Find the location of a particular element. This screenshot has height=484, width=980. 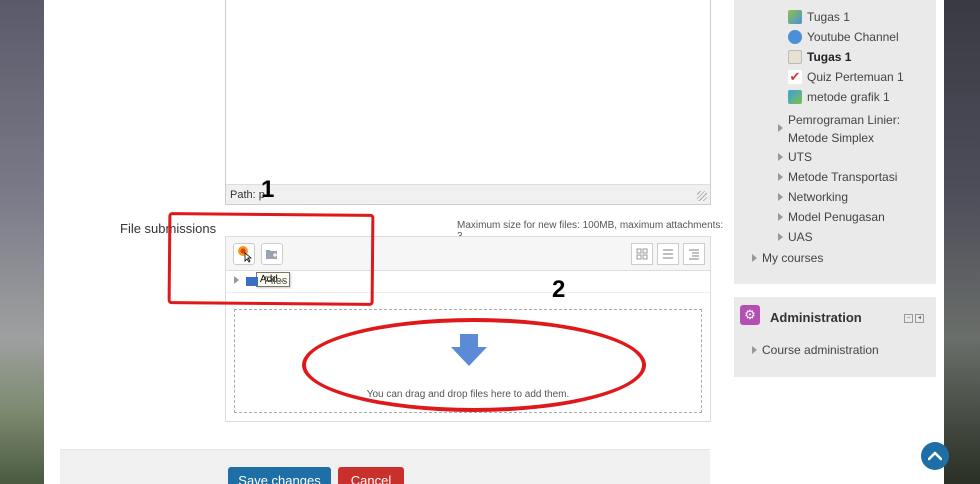

nav-section-pemrograman-linier: Pemrograman Linier: Metode Simplex is located at coordinates (839, 129).